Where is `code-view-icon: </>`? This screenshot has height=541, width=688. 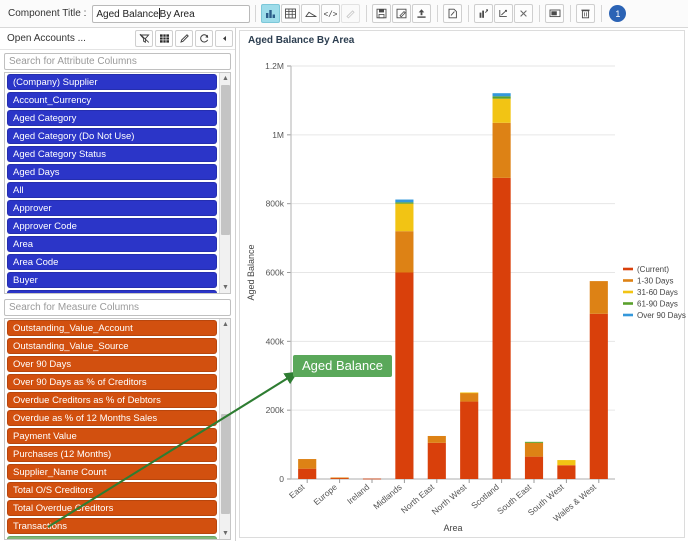 code-view-icon: </> is located at coordinates (331, 13).